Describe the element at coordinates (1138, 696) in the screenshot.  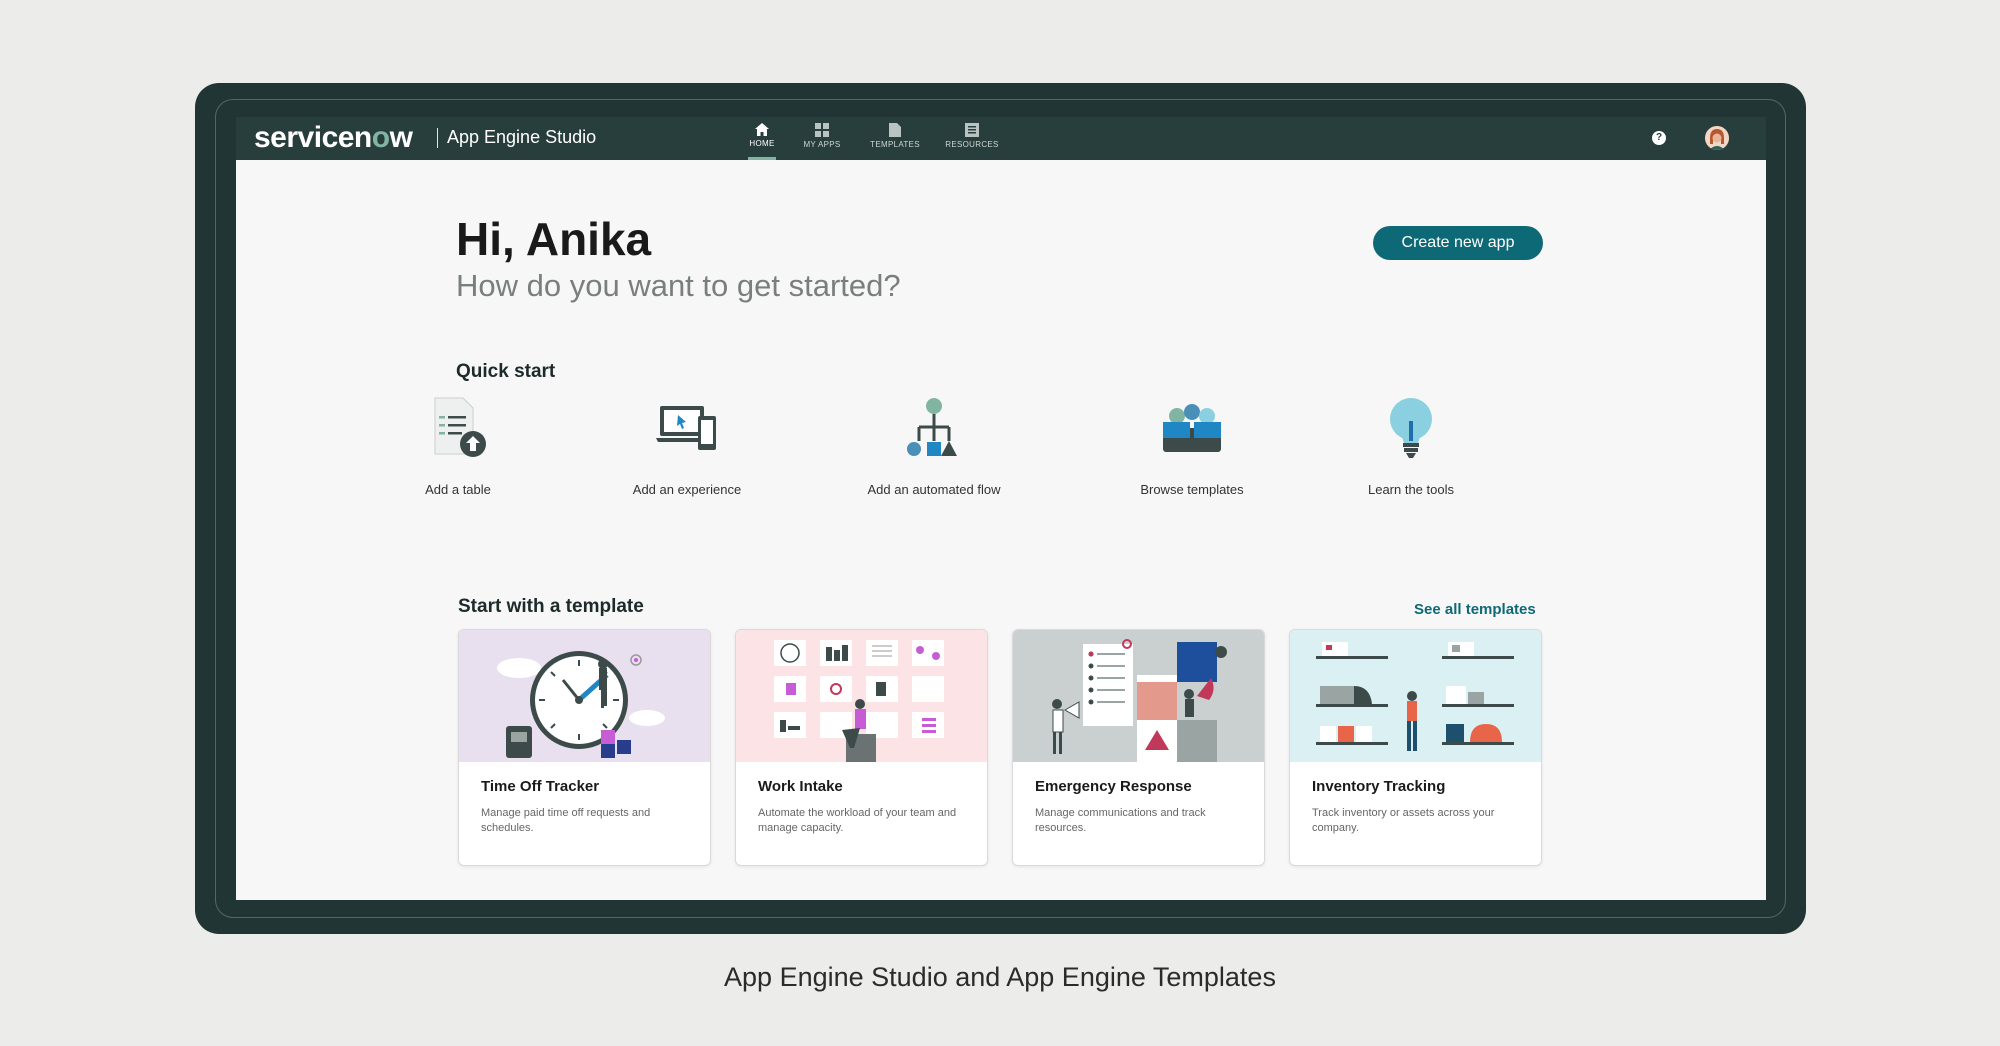
I see `emergency-response-illustration` at that location.